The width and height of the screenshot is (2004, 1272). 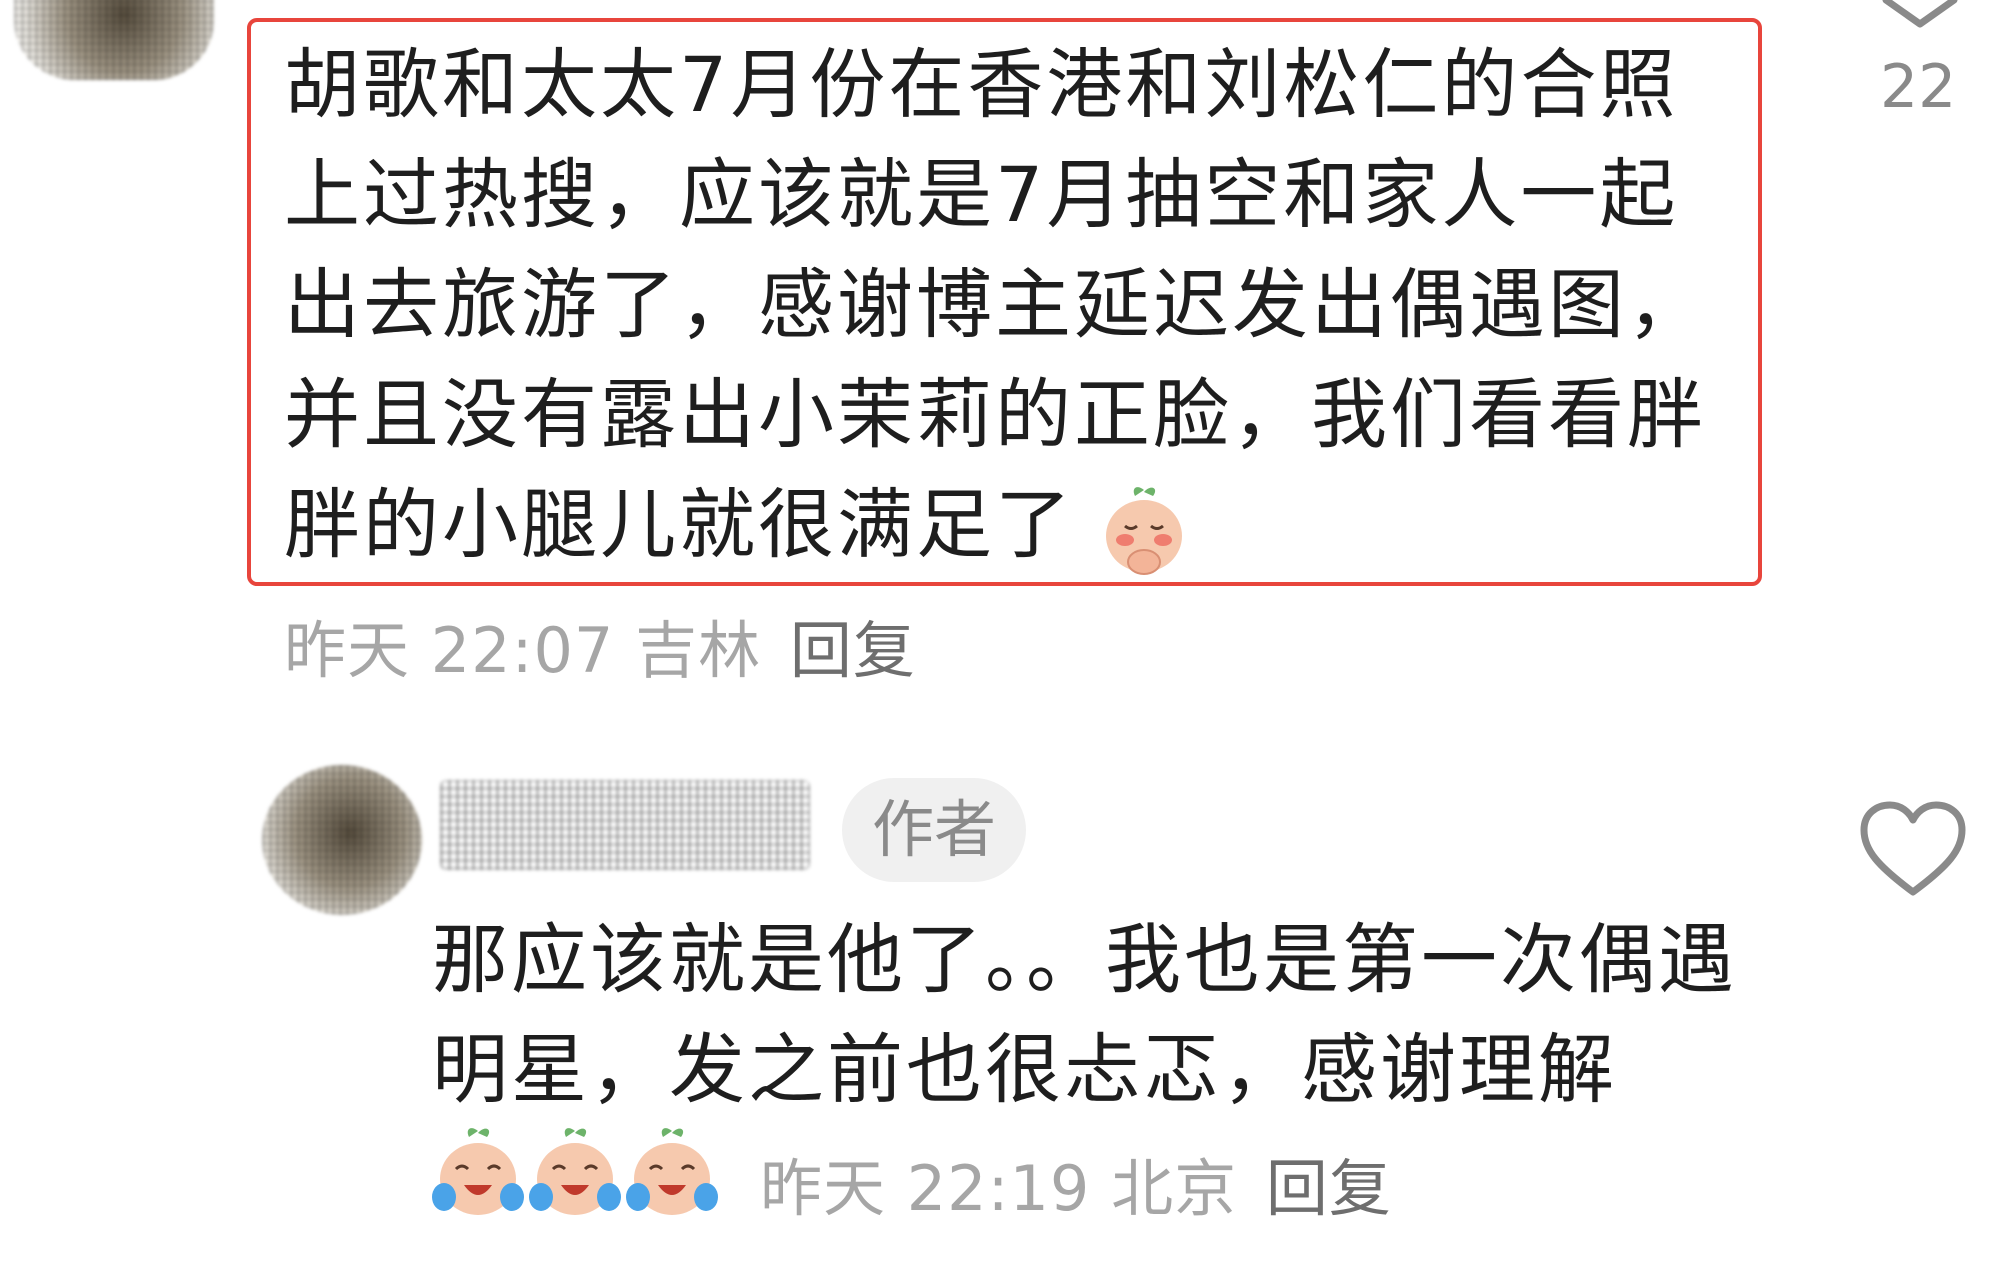 What do you see at coordinates (1174, 1188) in the screenshot?
I see `comment-location: 北京` at bounding box center [1174, 1188].